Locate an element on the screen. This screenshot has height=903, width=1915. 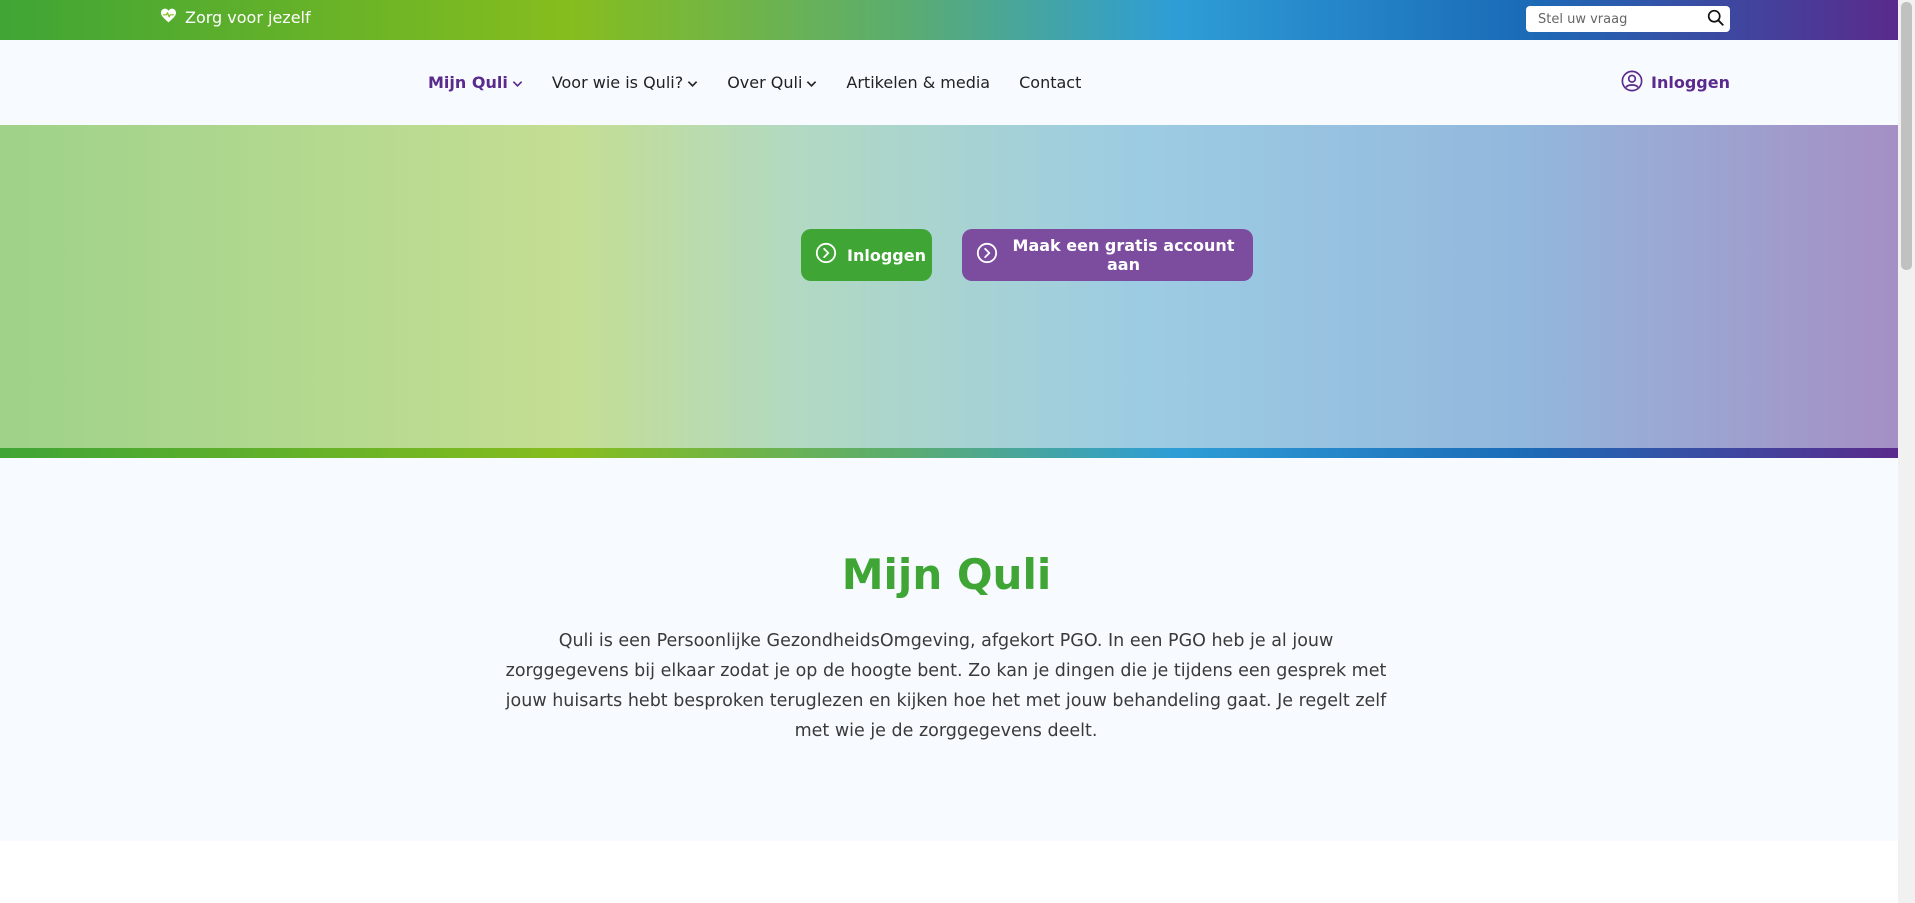
nav-item-voor-wie-is-quli: Voor wie is Quli? is located at coordinates (625, 82).